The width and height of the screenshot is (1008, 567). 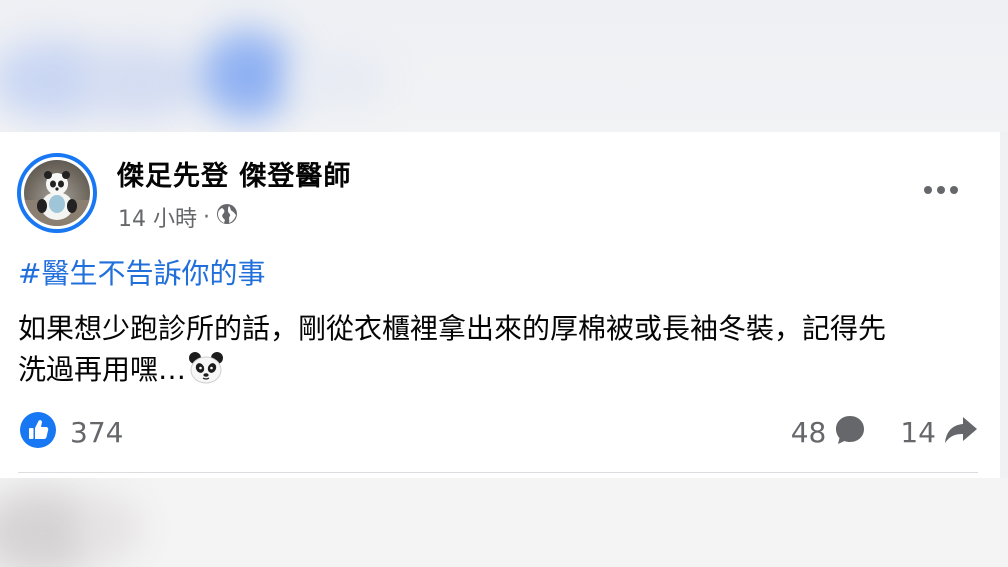 I want to click on avatar-image, so click(x=57, y=193).